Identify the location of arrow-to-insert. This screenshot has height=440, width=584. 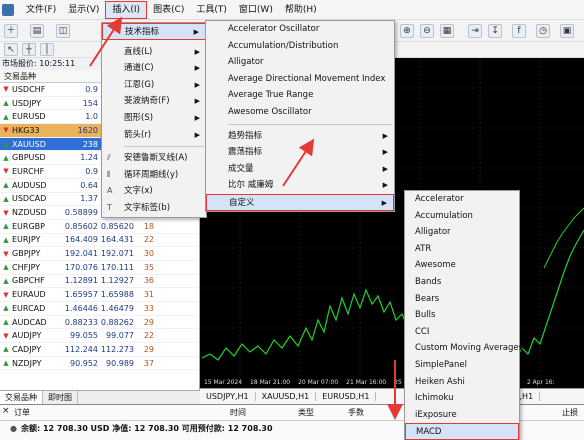
(106, 41).